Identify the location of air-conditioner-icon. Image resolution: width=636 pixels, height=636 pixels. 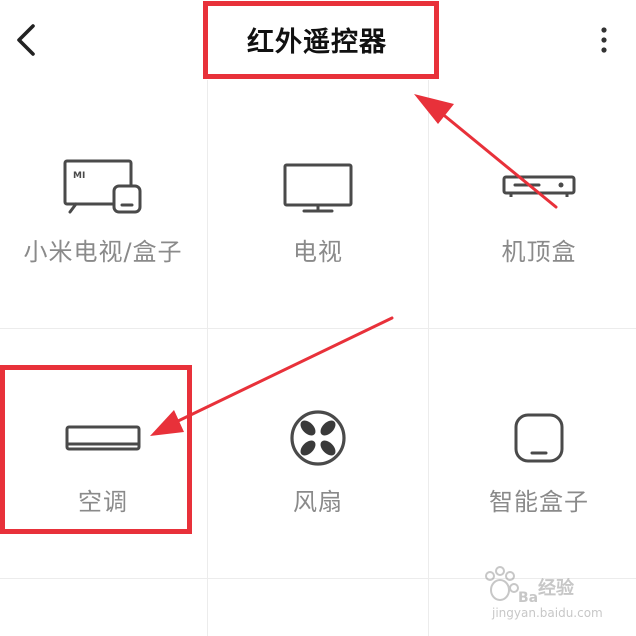
(103, 438).